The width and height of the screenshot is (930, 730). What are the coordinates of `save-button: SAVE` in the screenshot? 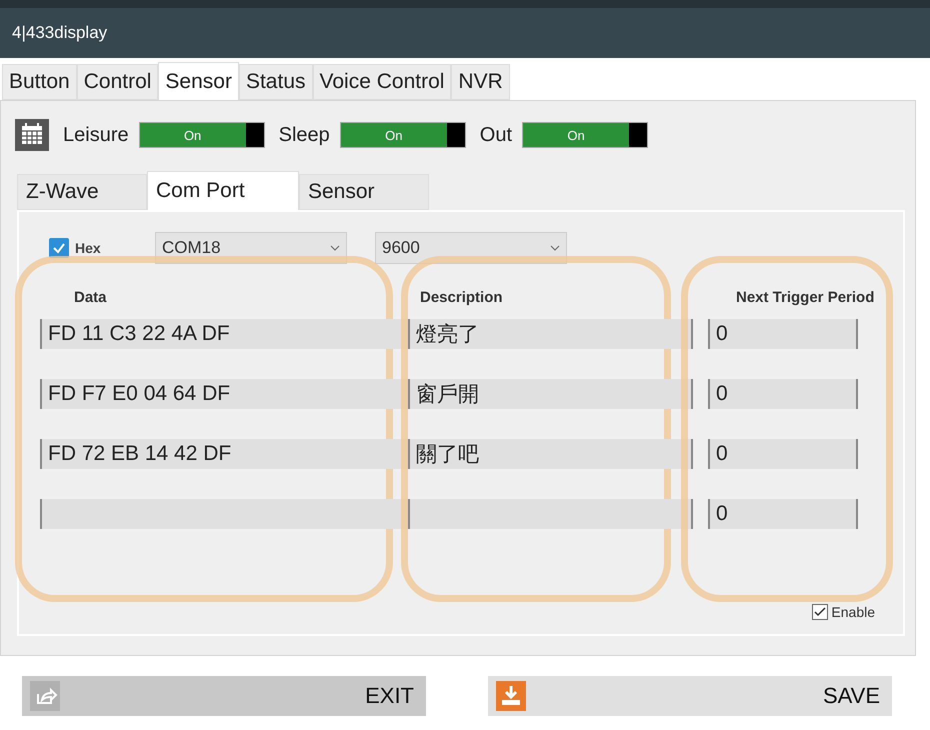 It's located at (690, 696).